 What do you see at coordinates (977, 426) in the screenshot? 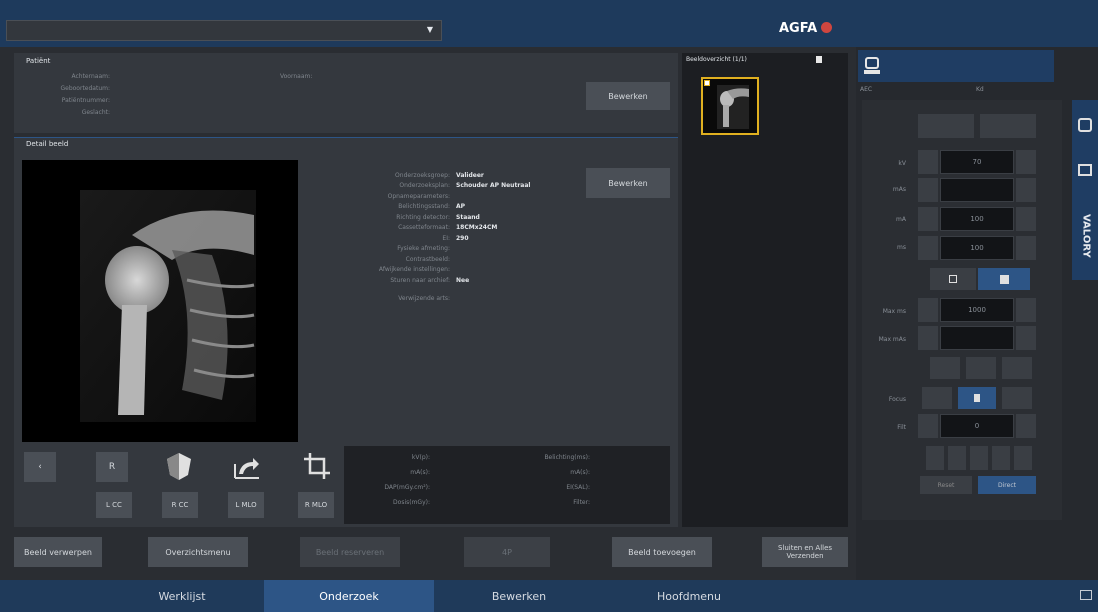
I see `filter-value: 0` at bounding box center [977, 426].